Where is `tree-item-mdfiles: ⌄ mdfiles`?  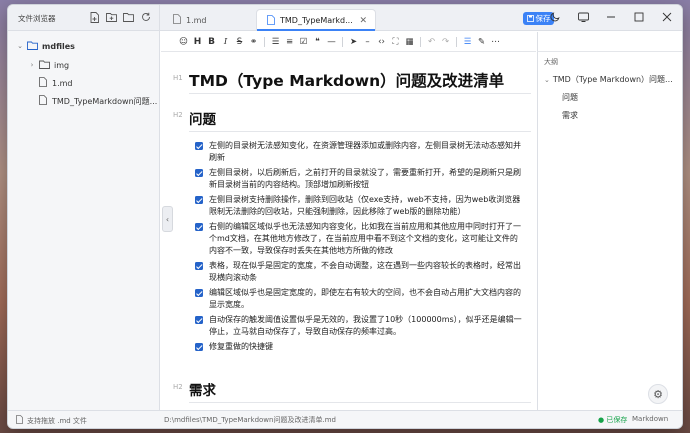 tree-item-mdfiles: ⌄ mdfiles is located at coordinates (45, 46).